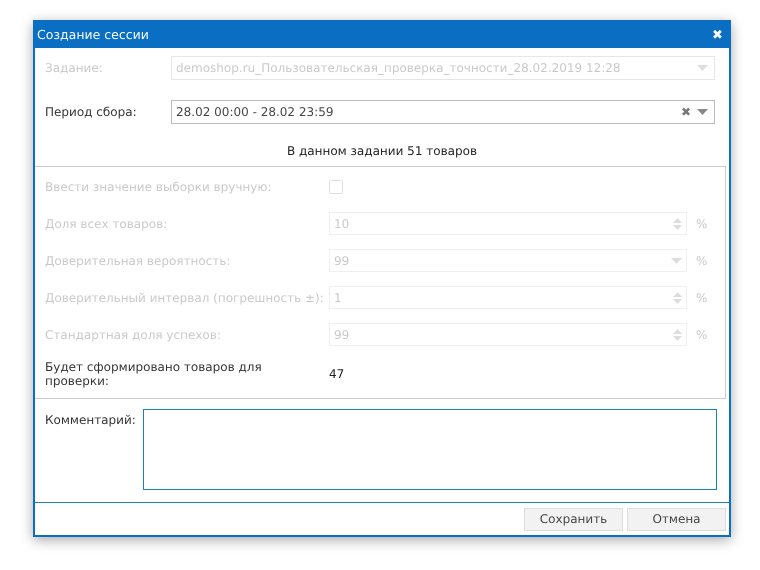 The height and width of the screenshot is (570, 760). Describe the element at coordinates (430, 449) in the screenshot. I see `comment-field` at that location.